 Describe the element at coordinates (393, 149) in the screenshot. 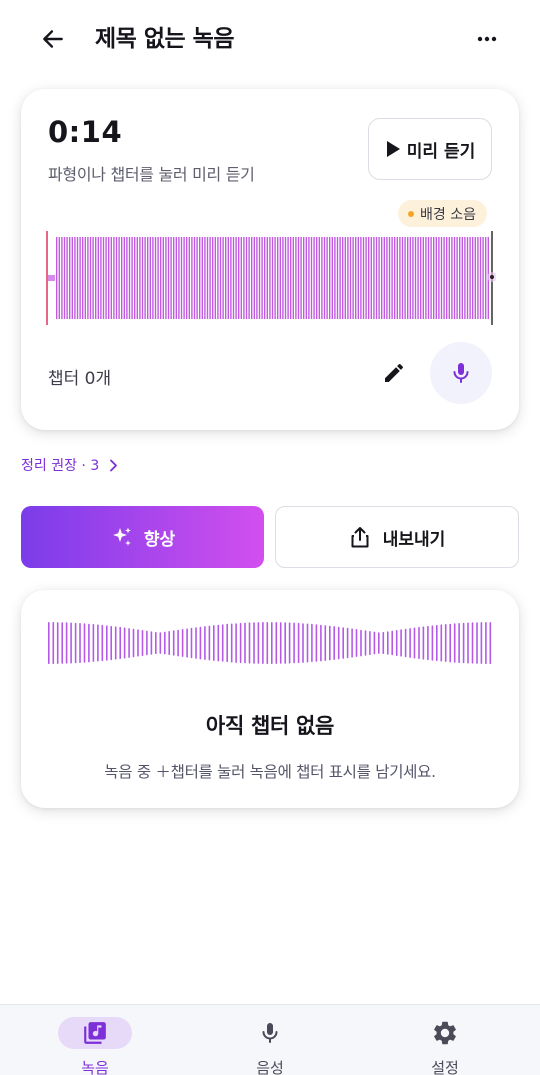

I see `play-icon` at that location.